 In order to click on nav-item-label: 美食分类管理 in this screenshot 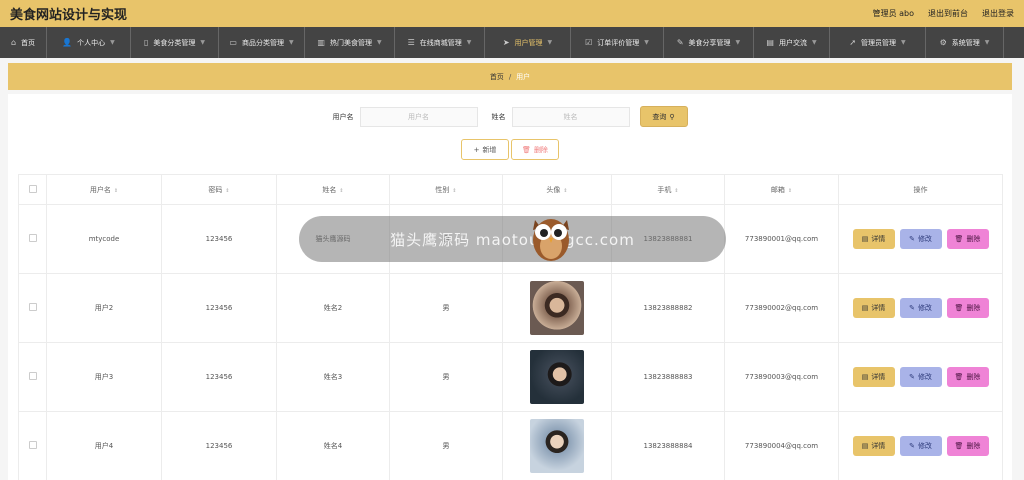, I will do `click(174, 42)`.